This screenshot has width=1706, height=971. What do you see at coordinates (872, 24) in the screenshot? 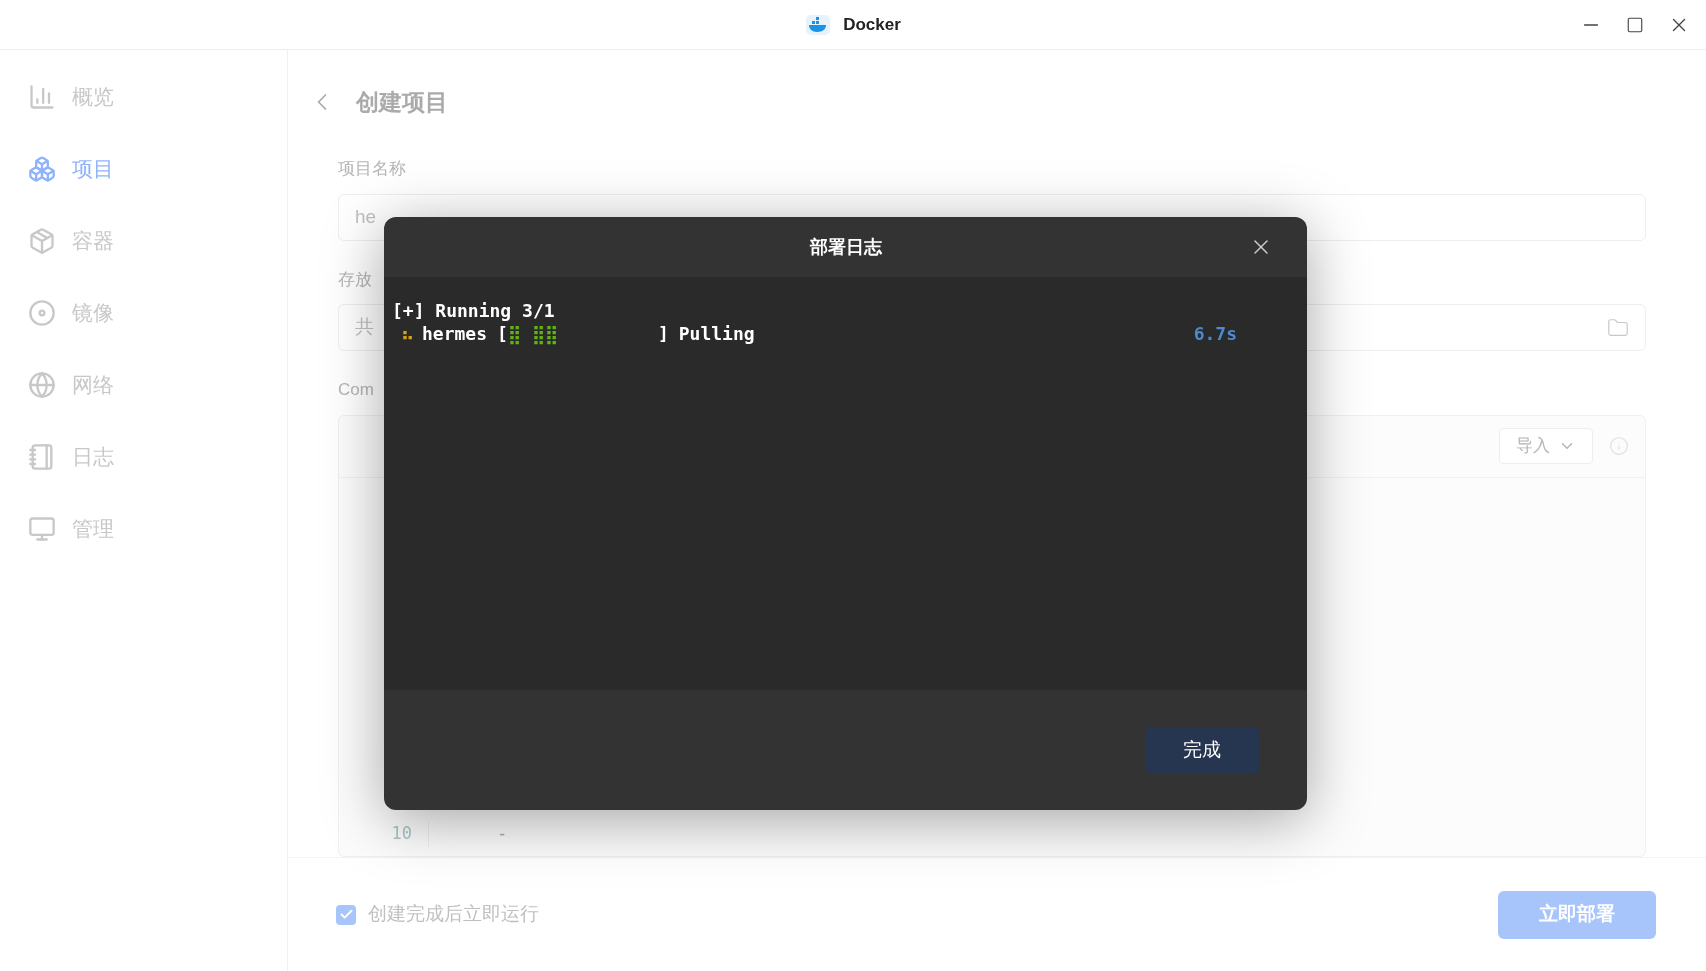
I see `window-title: Docker` at bounding box center [872, 24].